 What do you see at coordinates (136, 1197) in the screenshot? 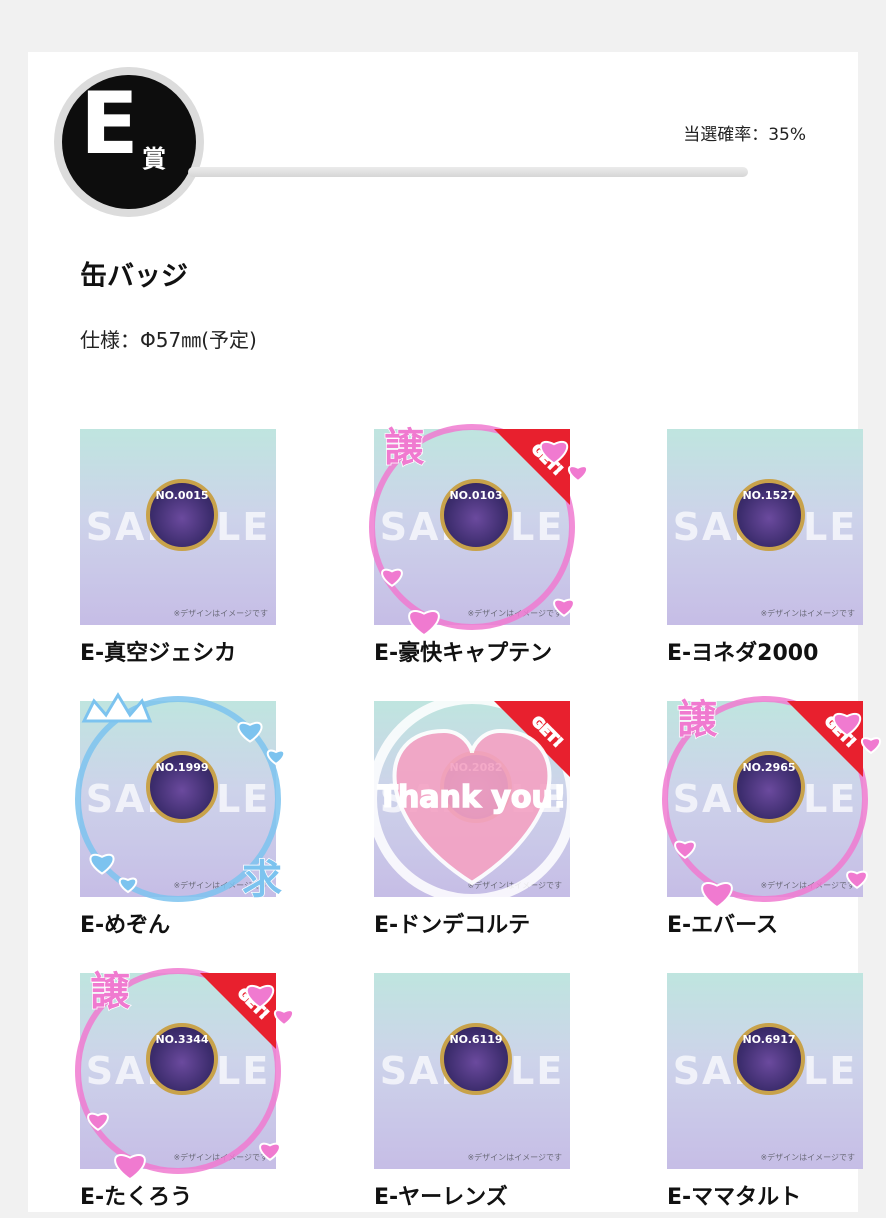
I see `item-label: E-たくろう` at bounding box center [136, 1197].